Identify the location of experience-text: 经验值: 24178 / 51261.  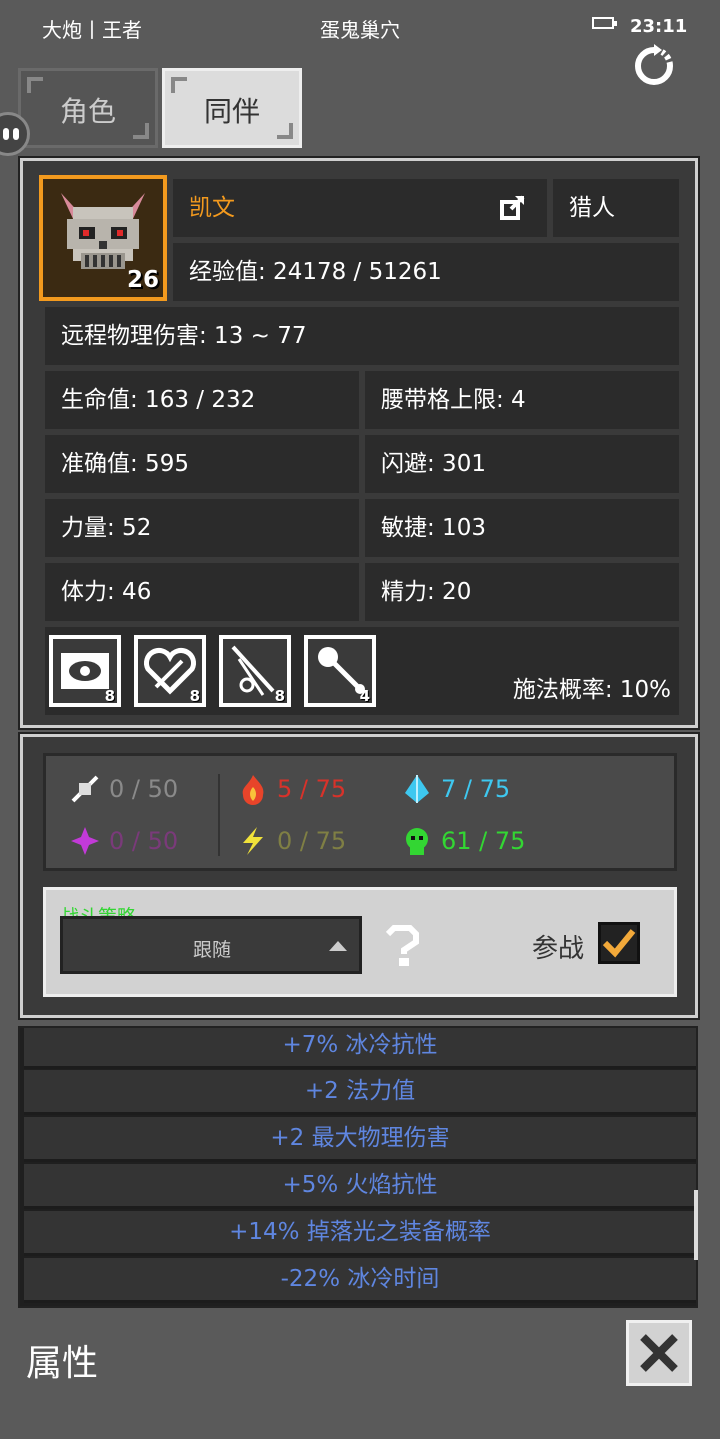
(315, 272).